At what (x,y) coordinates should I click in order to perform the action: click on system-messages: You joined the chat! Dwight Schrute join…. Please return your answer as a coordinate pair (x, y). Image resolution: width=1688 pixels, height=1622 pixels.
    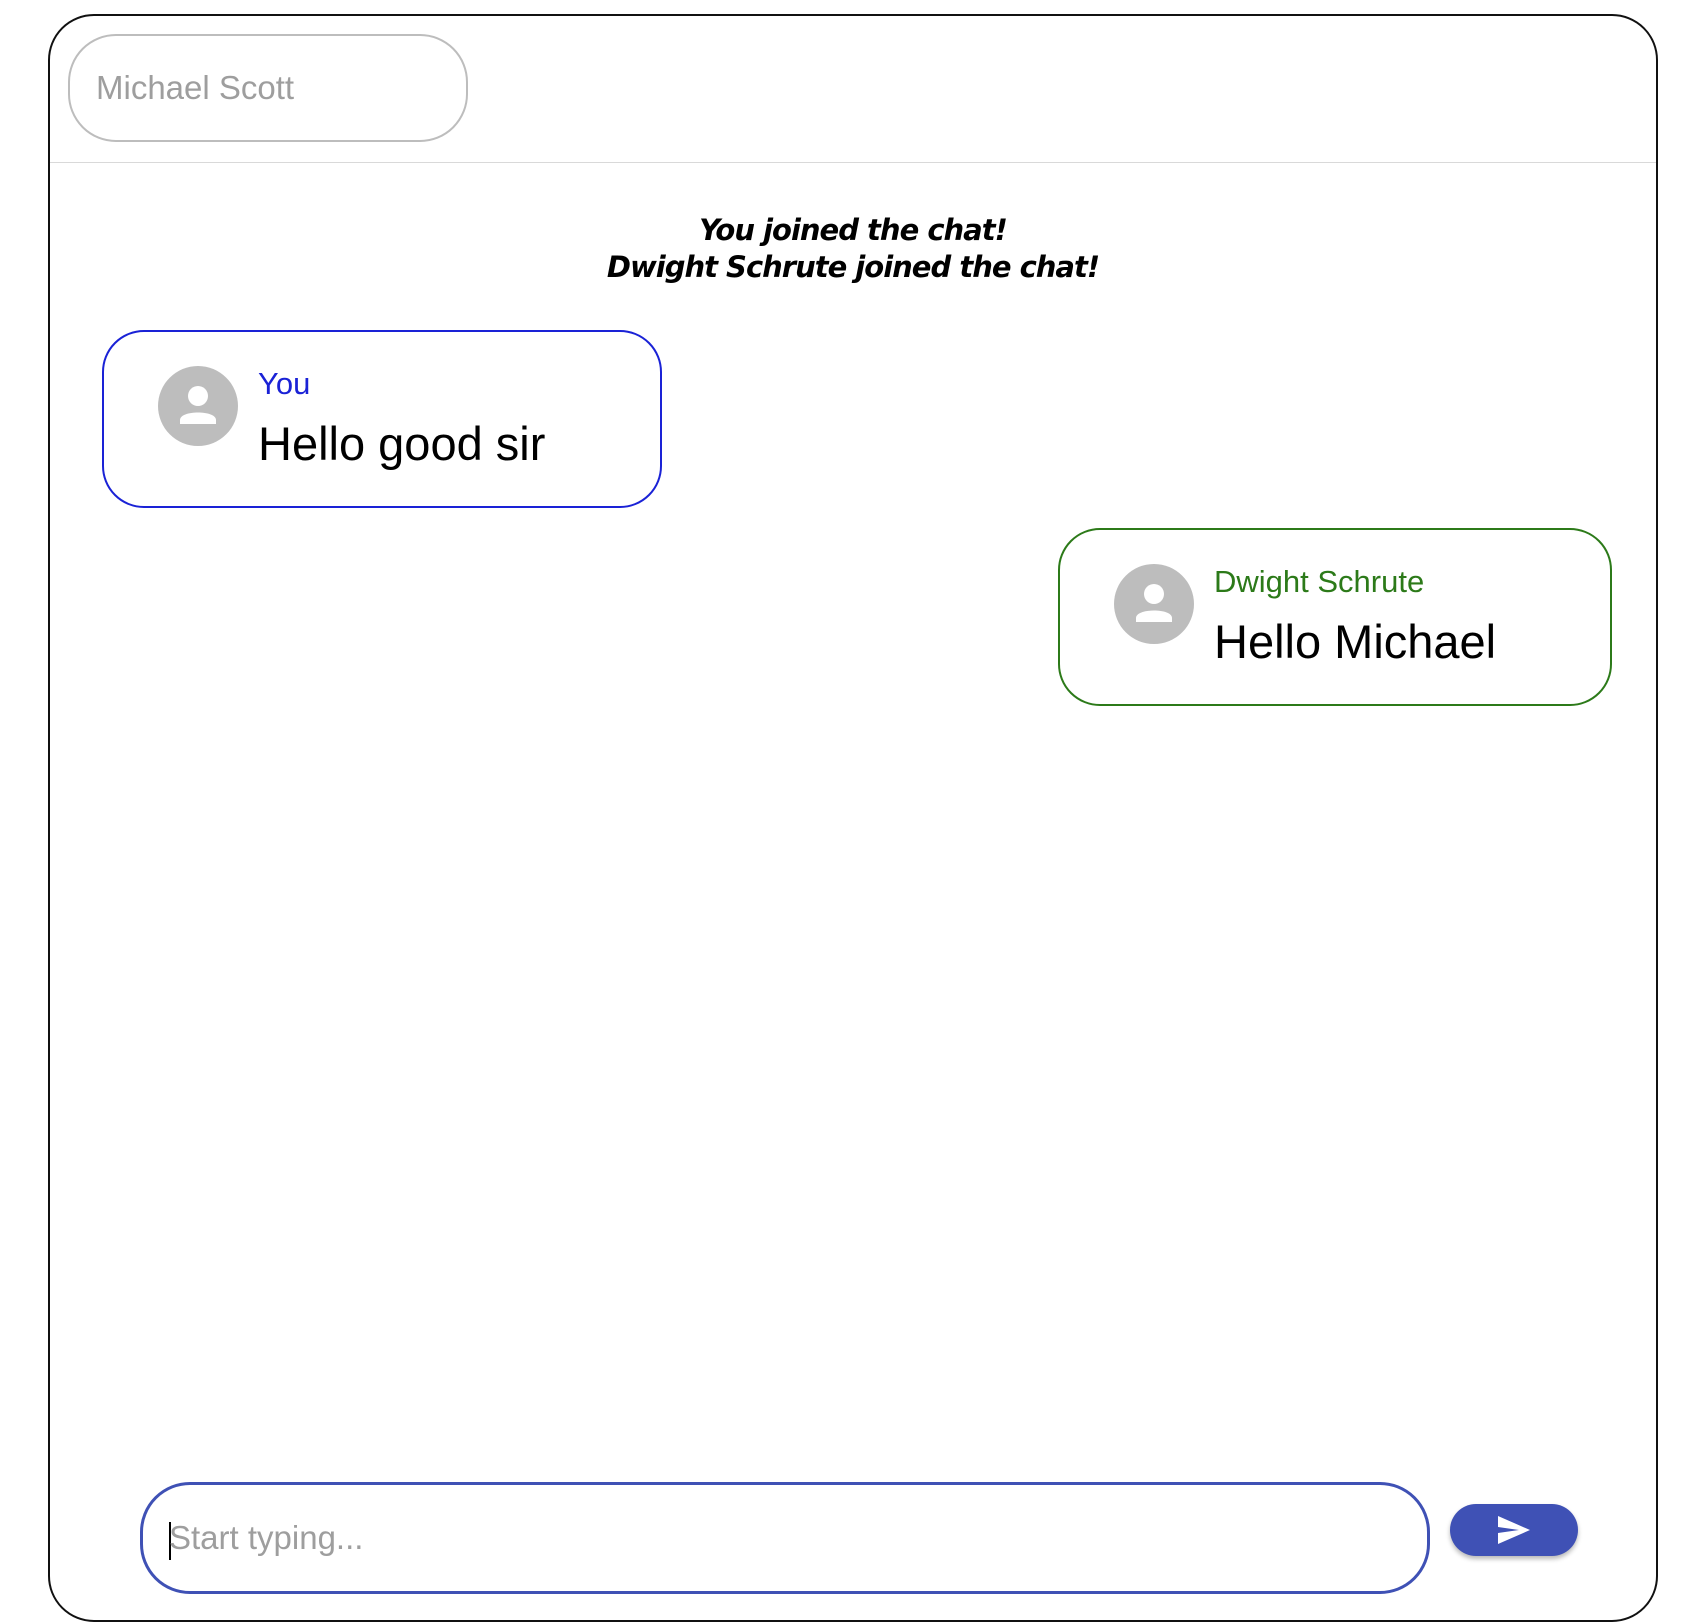
    Looking at the image, I should click on (853, 249).